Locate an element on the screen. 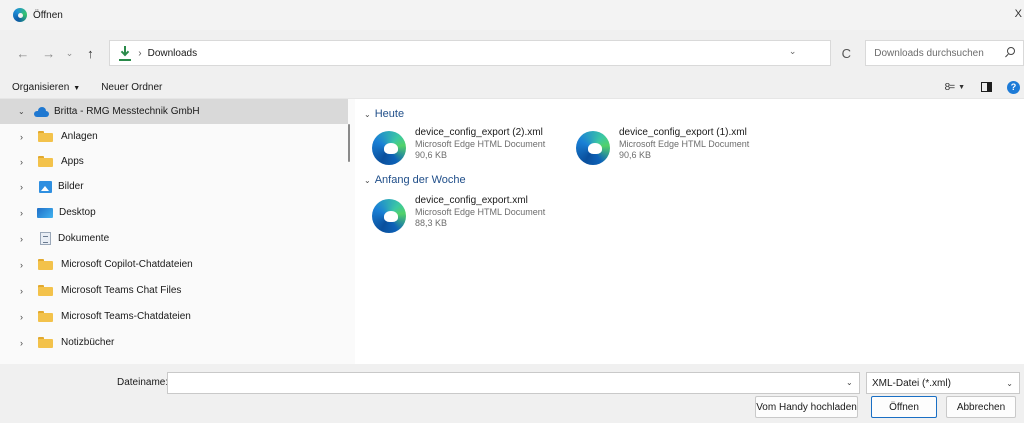 This screenshot has width=1024, height=423. command-bar: Organisieren ▼ Neuer Ordner 8= ▼ ? is located at coordinates (512, 87).